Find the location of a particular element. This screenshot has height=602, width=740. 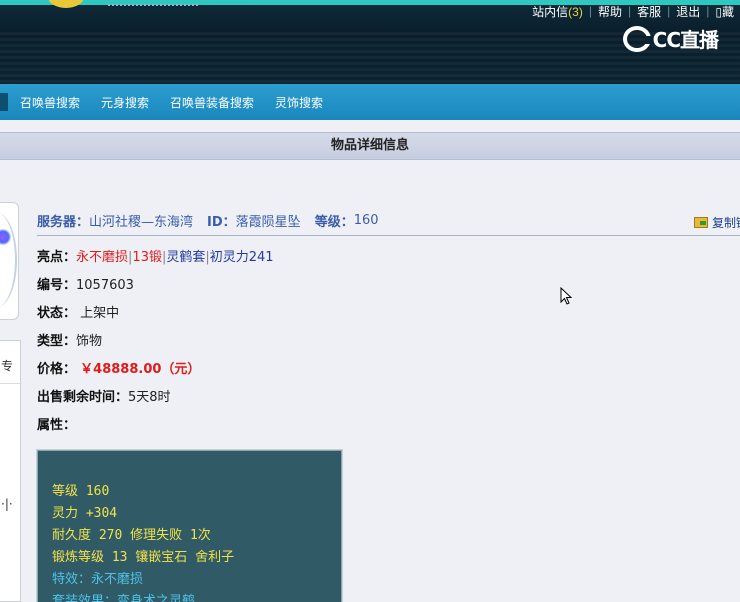

type-row: 类型：饰物 is located at coordinates (69, 339).